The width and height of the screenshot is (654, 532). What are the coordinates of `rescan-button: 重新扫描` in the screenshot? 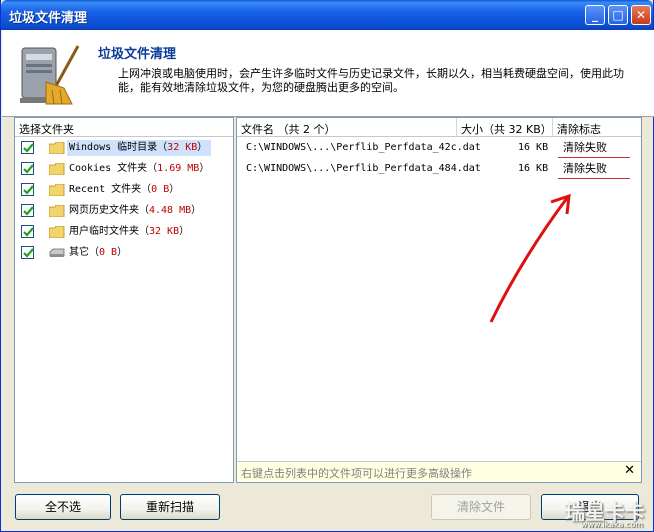 It's located at (170, 507).